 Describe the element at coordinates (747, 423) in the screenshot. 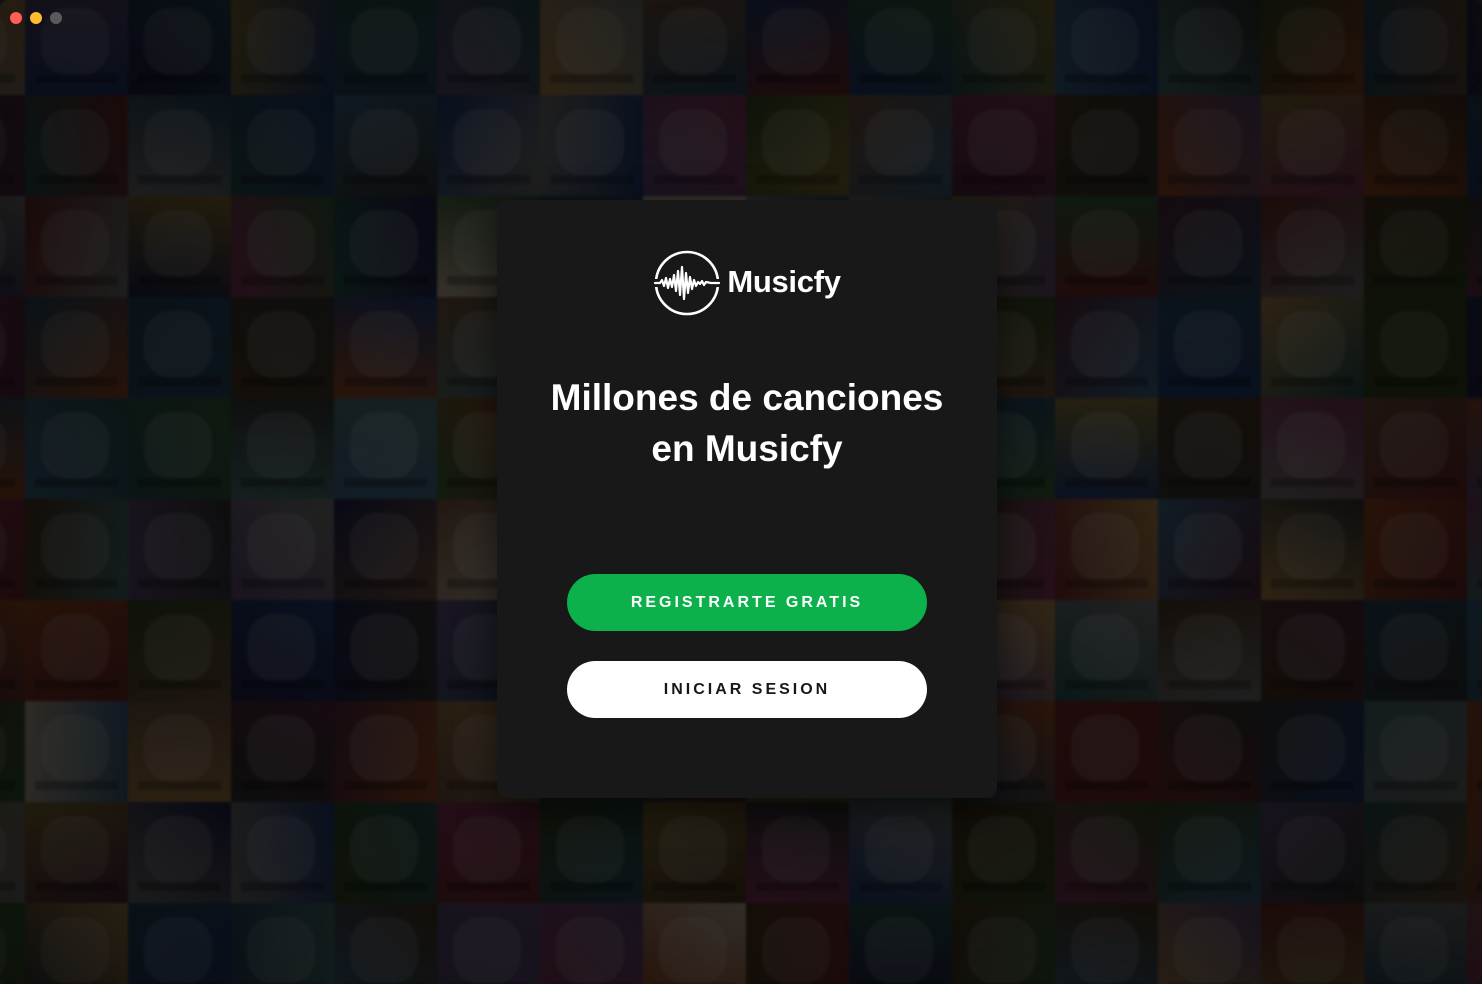

I see `headline: Millones de canciones en Musicfy` at that location.